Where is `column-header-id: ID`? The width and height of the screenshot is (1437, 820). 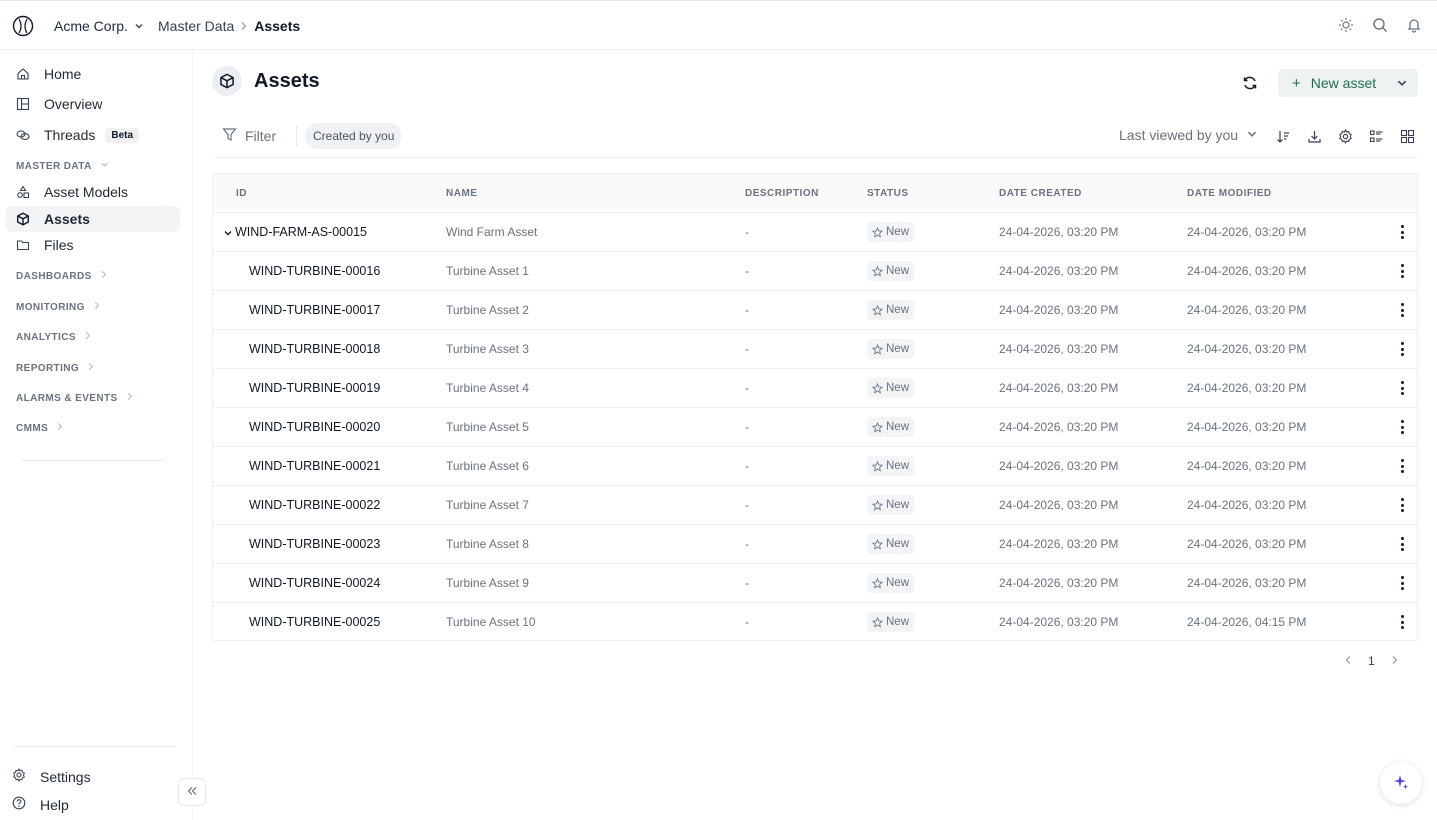 column-header-id: ID is located at coordinates (241, 193).